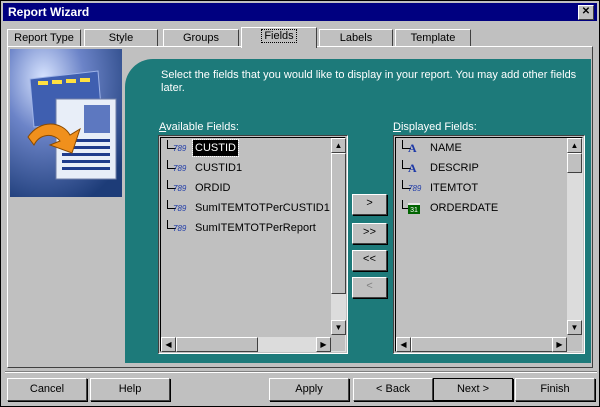 The height and width of the screenshot is (407, 600). Describe the element at coordinates (215, 148) in the screenshot. I see `field-name: CUSTID` at that location.